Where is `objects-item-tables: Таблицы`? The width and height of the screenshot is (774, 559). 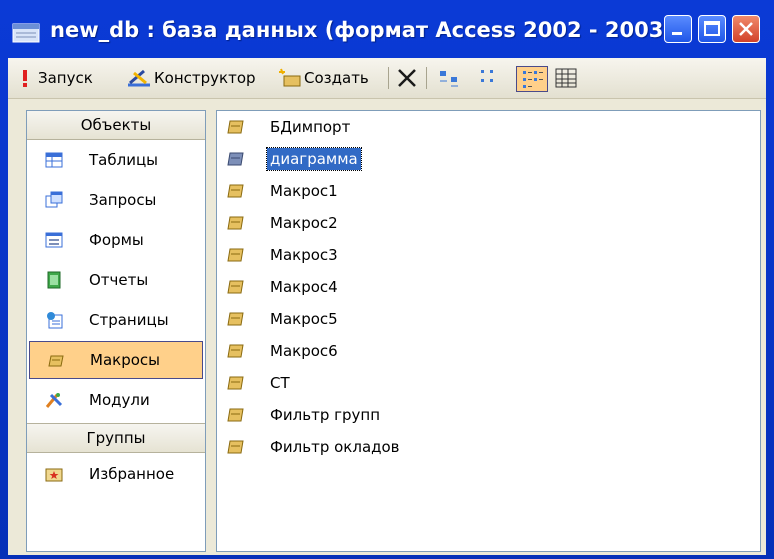
objects-item-tables: Таблицы is located at coordinates (116, 160).